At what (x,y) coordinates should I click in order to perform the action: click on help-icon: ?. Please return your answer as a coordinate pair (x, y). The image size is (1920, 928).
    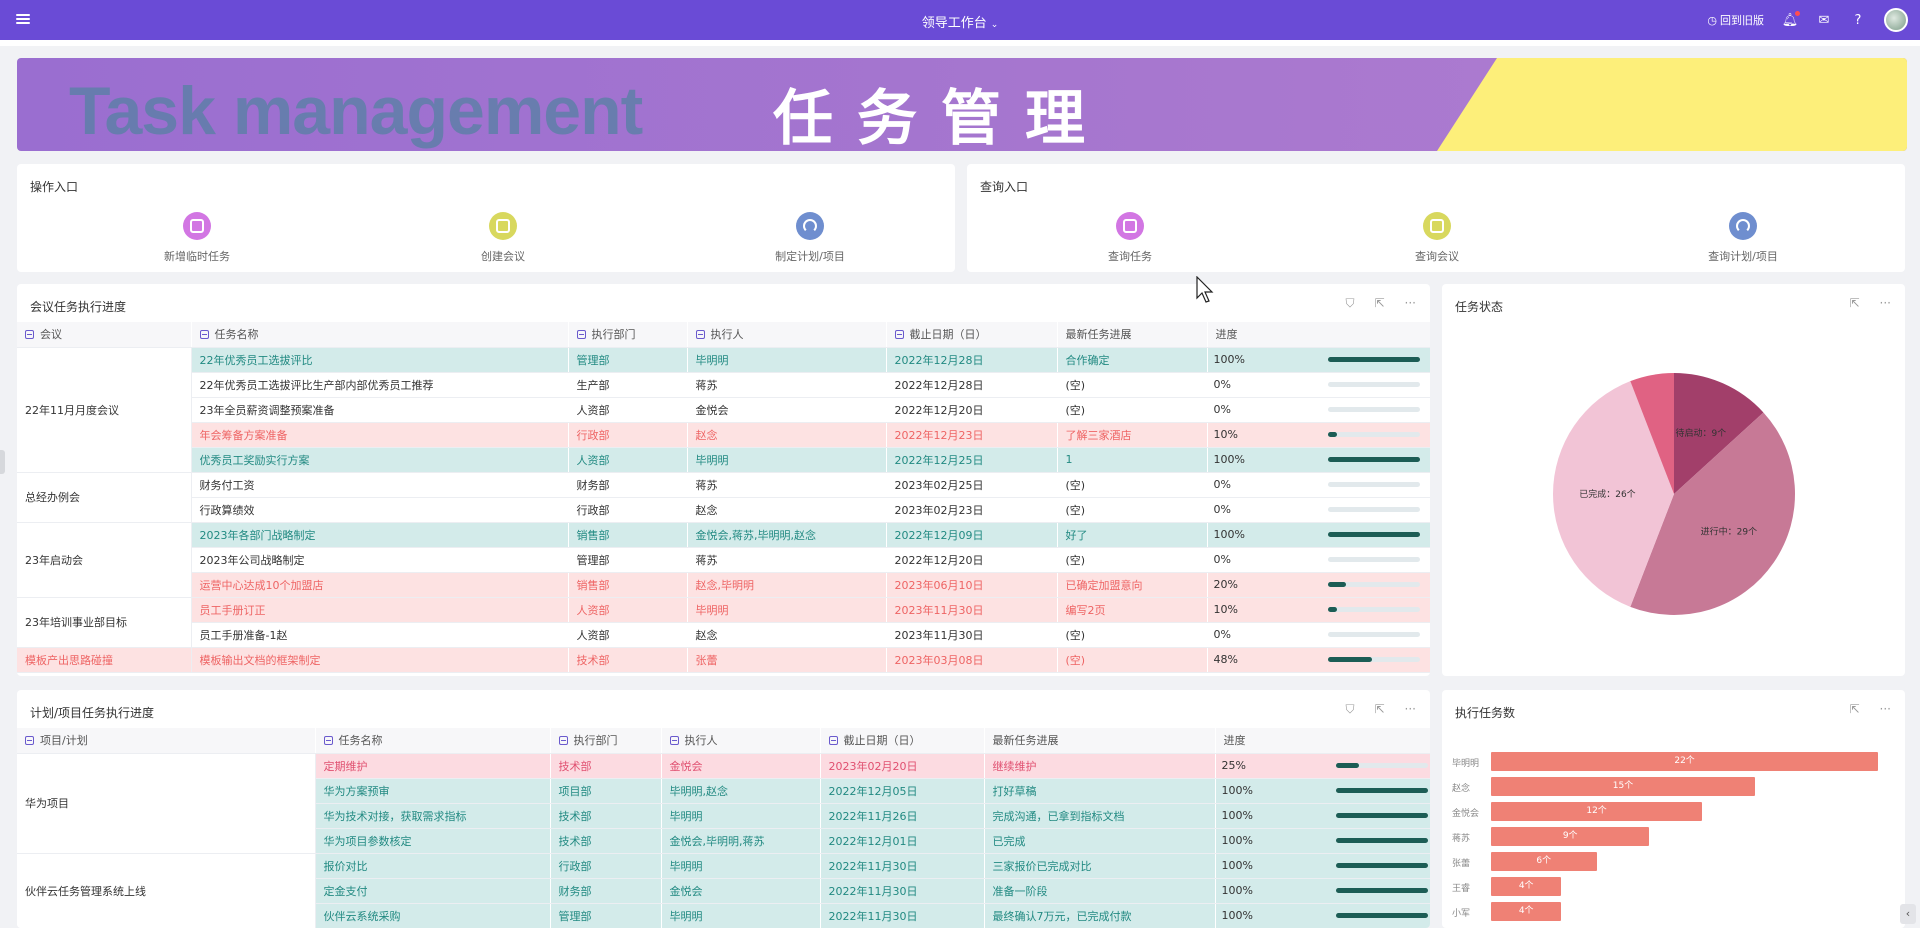
    Looking at the image, I should click on (1858, 20).